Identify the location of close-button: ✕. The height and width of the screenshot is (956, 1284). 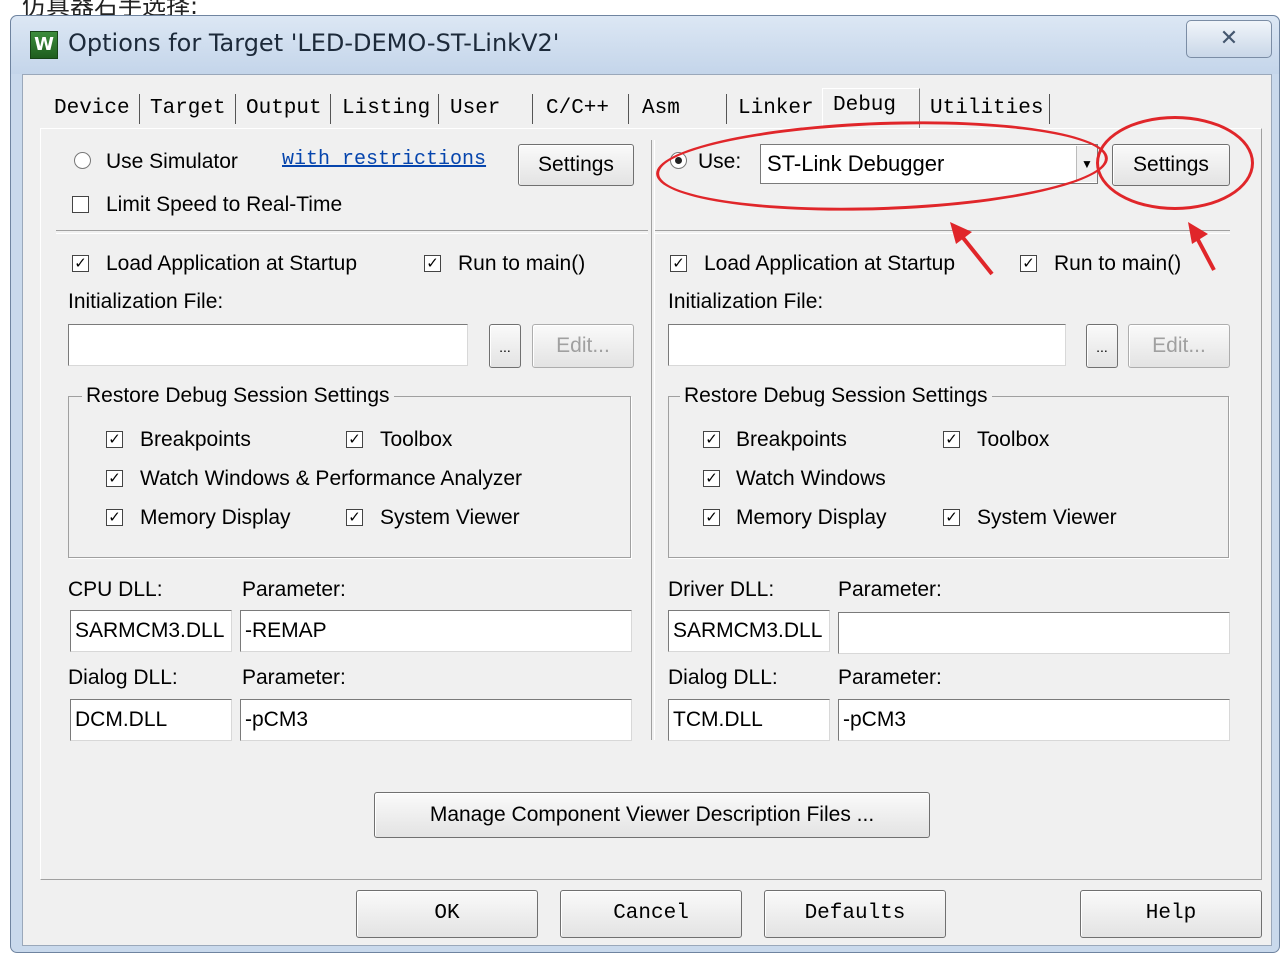
(1229, 39).